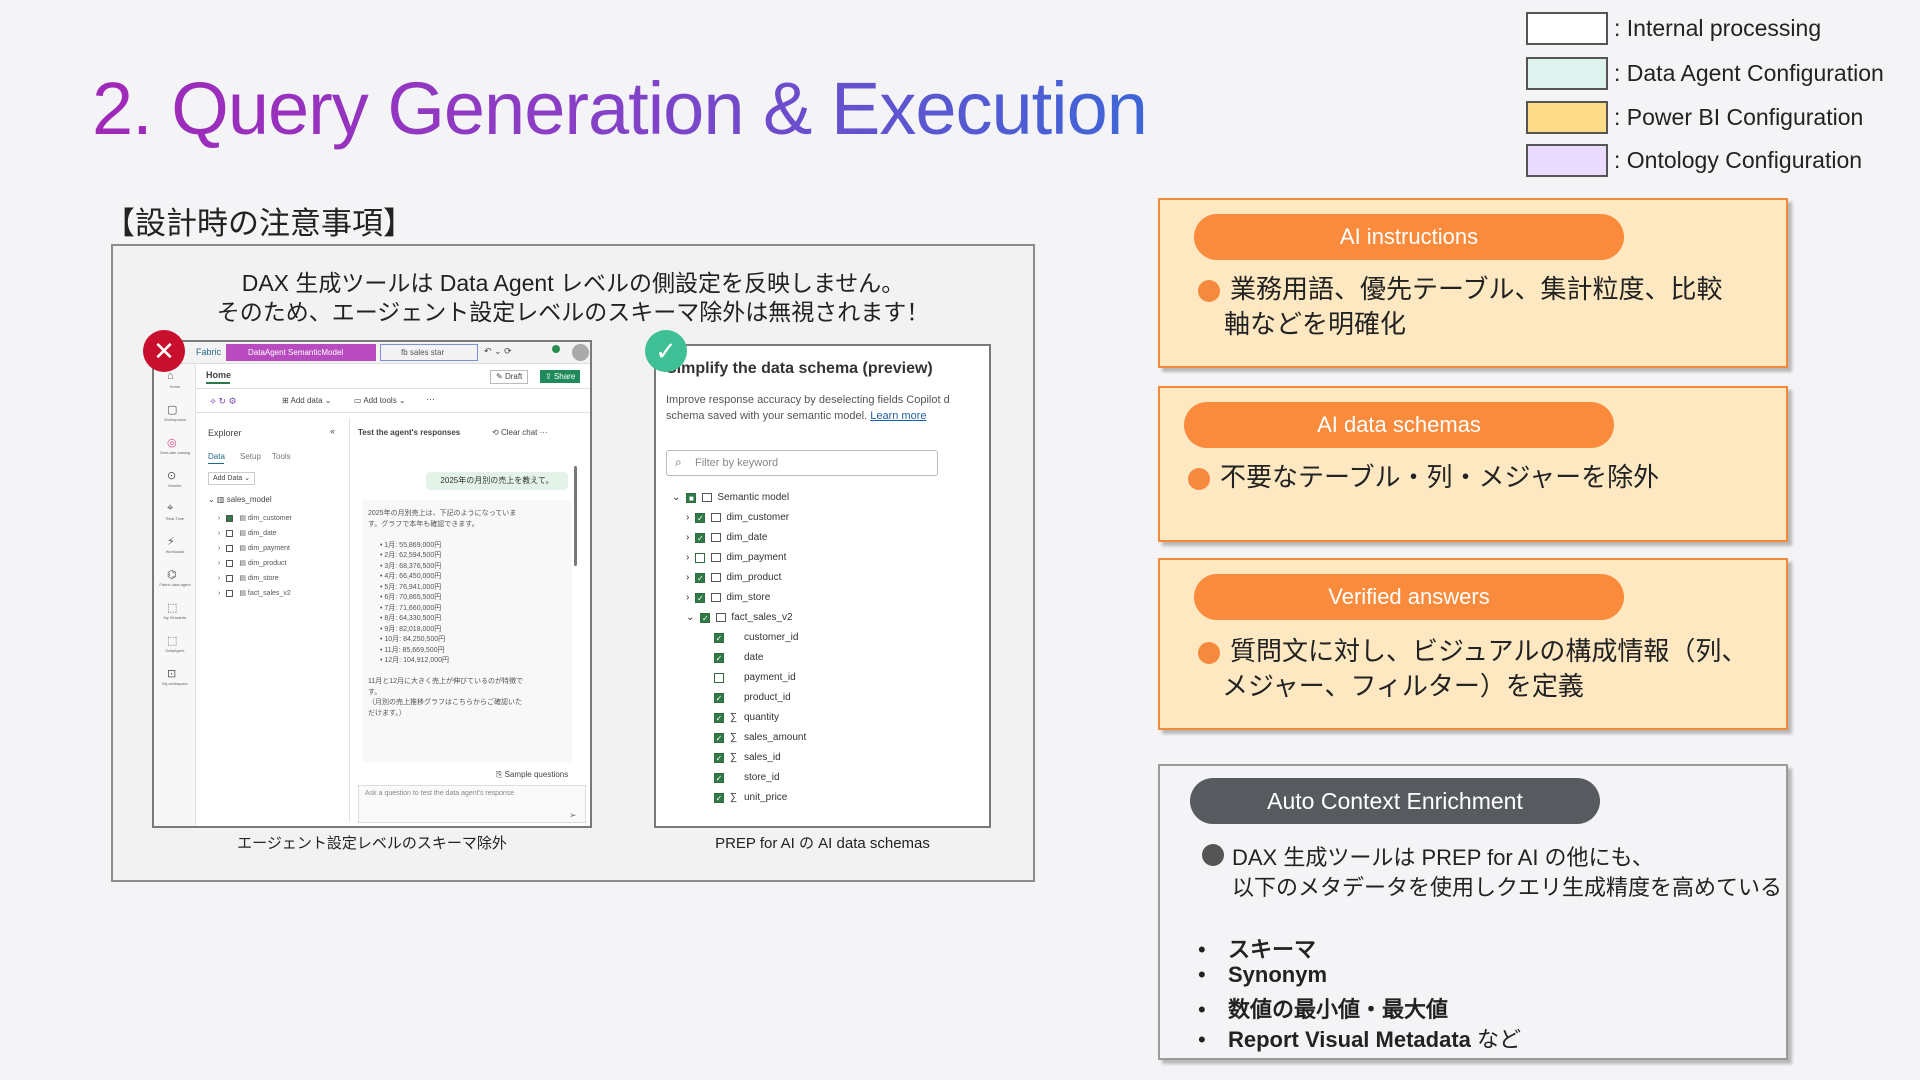 Image resolution: width=1920 pixels, height=1080 pixels. What do you see at coordinates (726, 537) in the screenshot?
I see `schema-table-row: › ✓ dim_date` at bounding box center [726, 537].